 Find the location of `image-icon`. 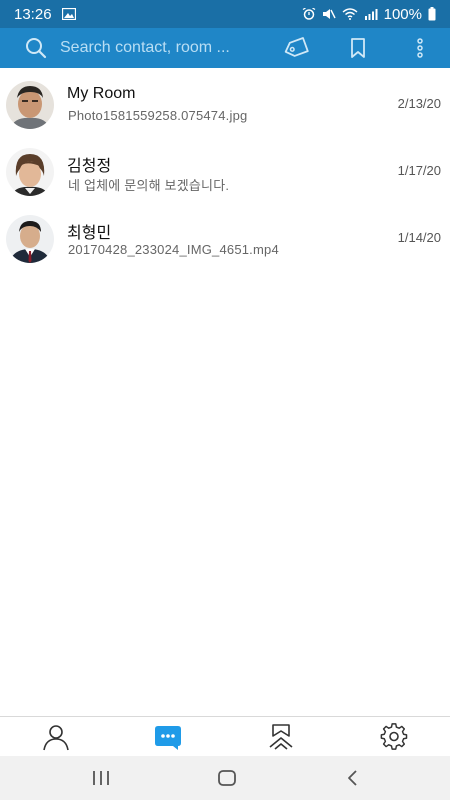

image-icon is located at coordinates (68, 14).